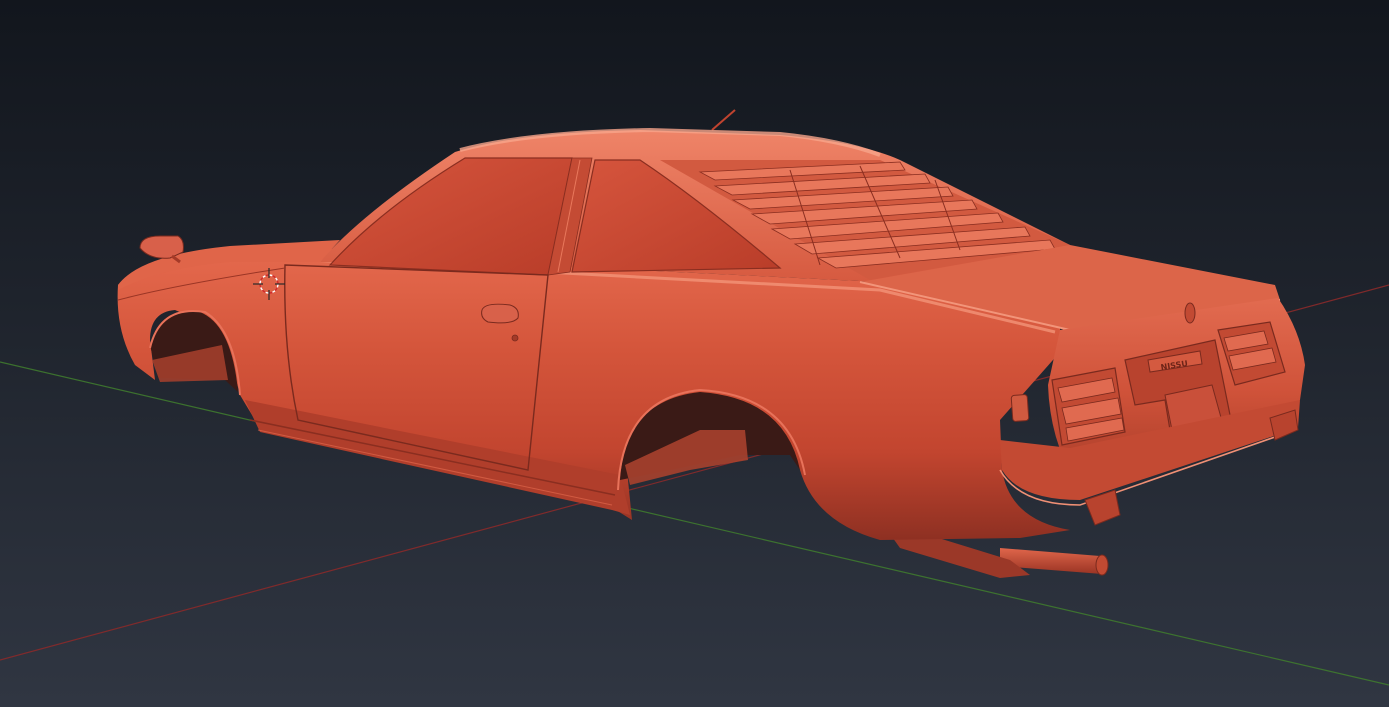 The height and width of the screenshot is (707, 1389). I want to click on door-handle, so click(500, 313).